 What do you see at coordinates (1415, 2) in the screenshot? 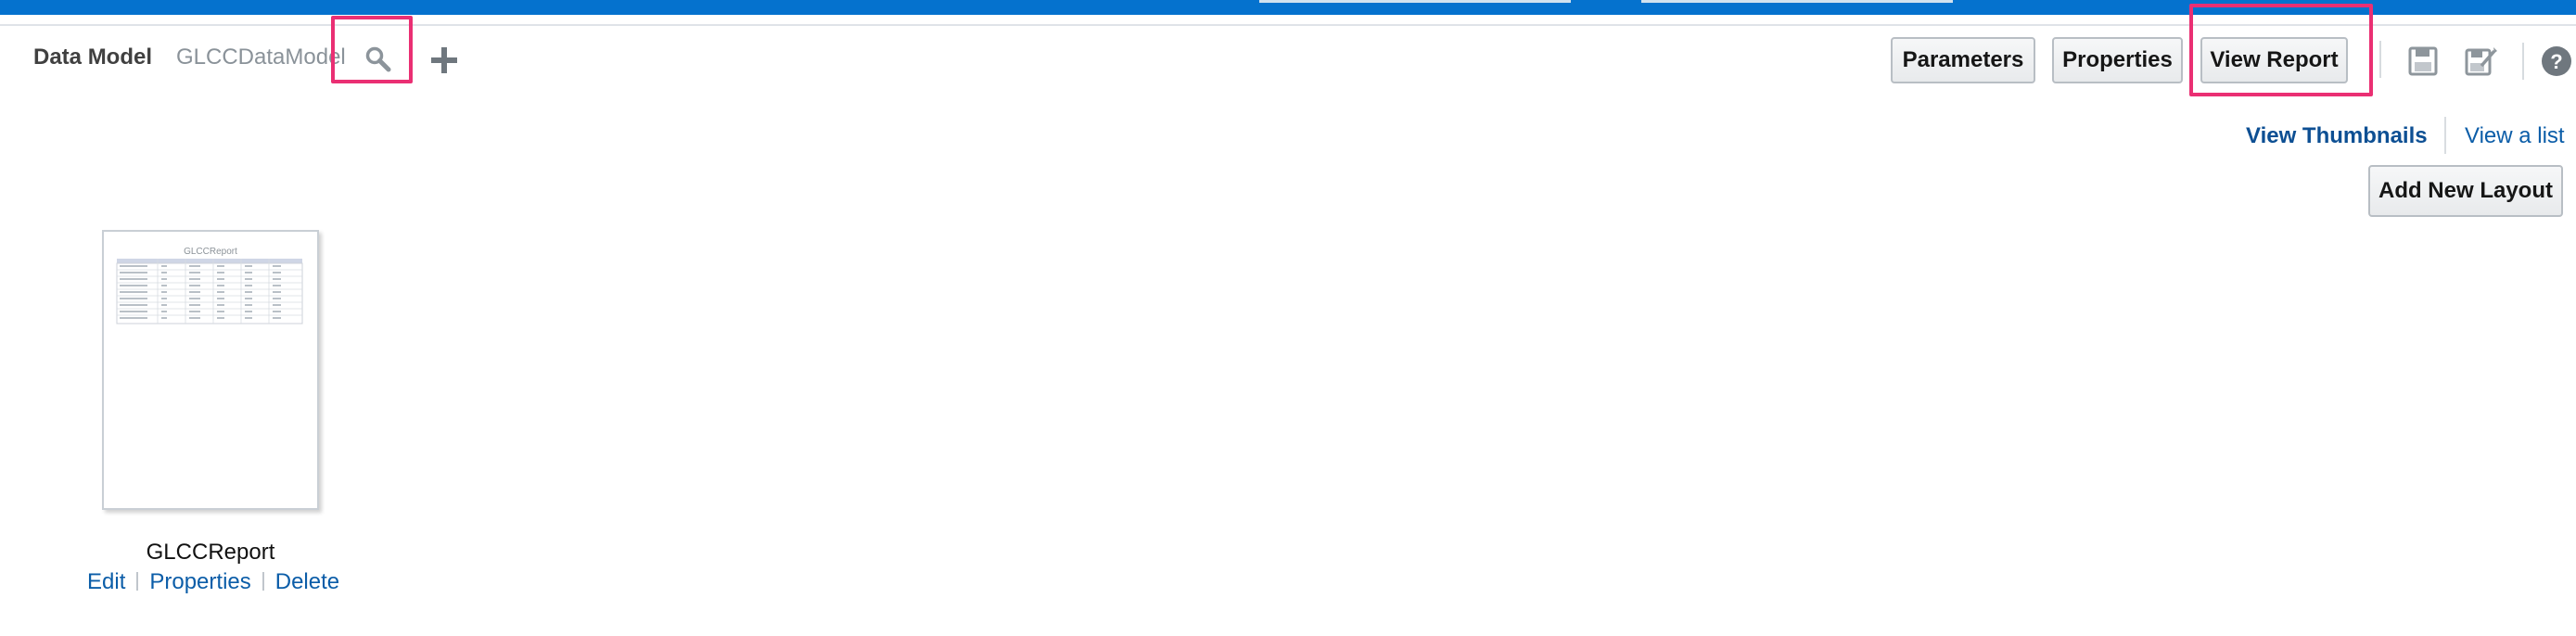
I see `top-tab-left` at bounding box center [1415, 2].